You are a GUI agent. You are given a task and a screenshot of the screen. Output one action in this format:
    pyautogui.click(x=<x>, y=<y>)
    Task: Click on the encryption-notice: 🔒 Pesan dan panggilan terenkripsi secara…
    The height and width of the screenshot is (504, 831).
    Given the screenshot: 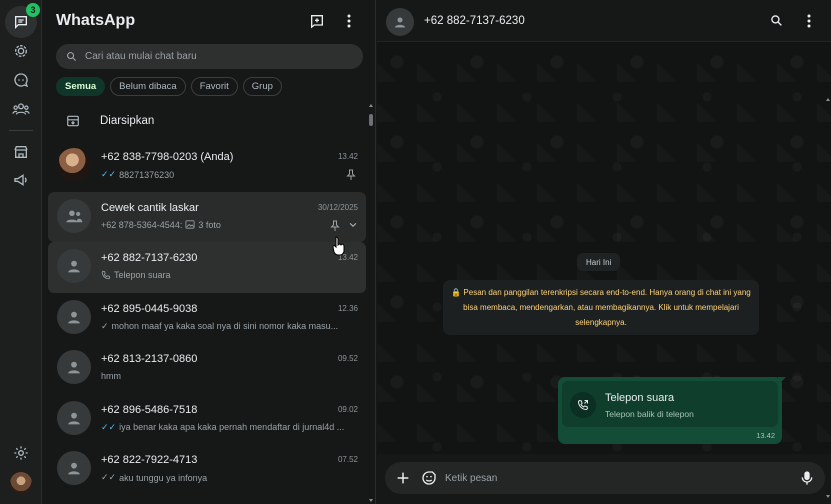 What is the action you would take?
    pyautogui.click(x=601, y=307)
    